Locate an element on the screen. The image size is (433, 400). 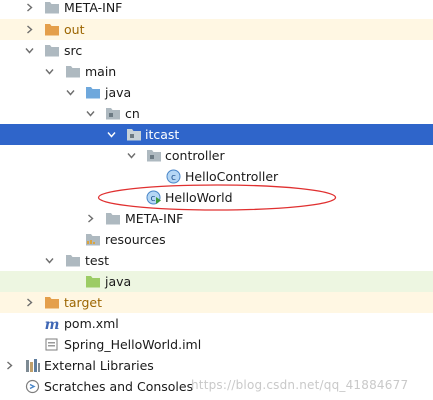
tree-node-label: itcast is located at coordinates (162, 134).